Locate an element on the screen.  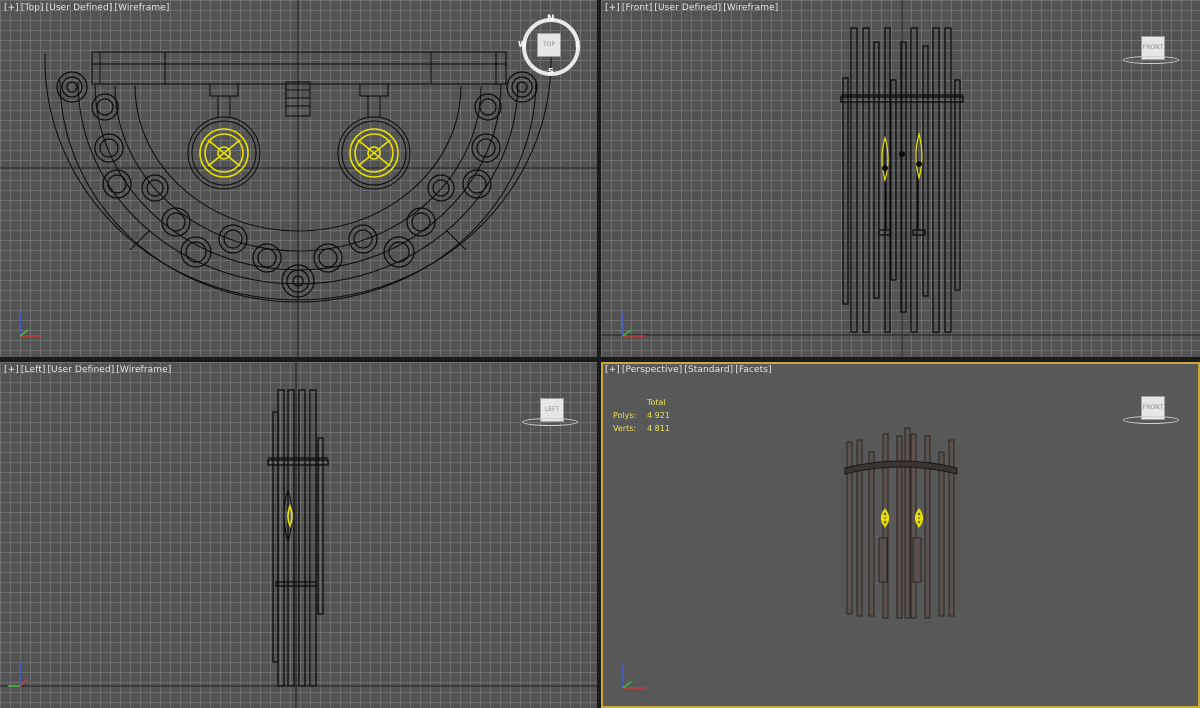
viewcube-front: FRONT is located at coordinates (1151, 50).